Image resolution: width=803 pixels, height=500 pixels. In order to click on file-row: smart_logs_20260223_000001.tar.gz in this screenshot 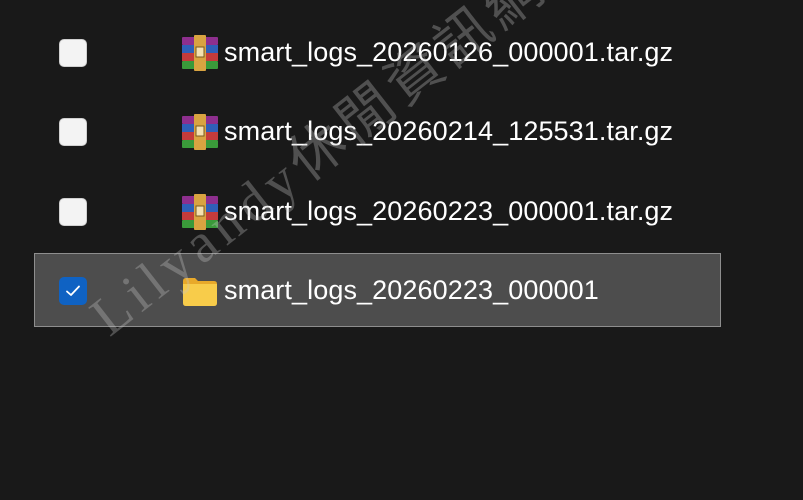, I will do `click(377, 211)`.